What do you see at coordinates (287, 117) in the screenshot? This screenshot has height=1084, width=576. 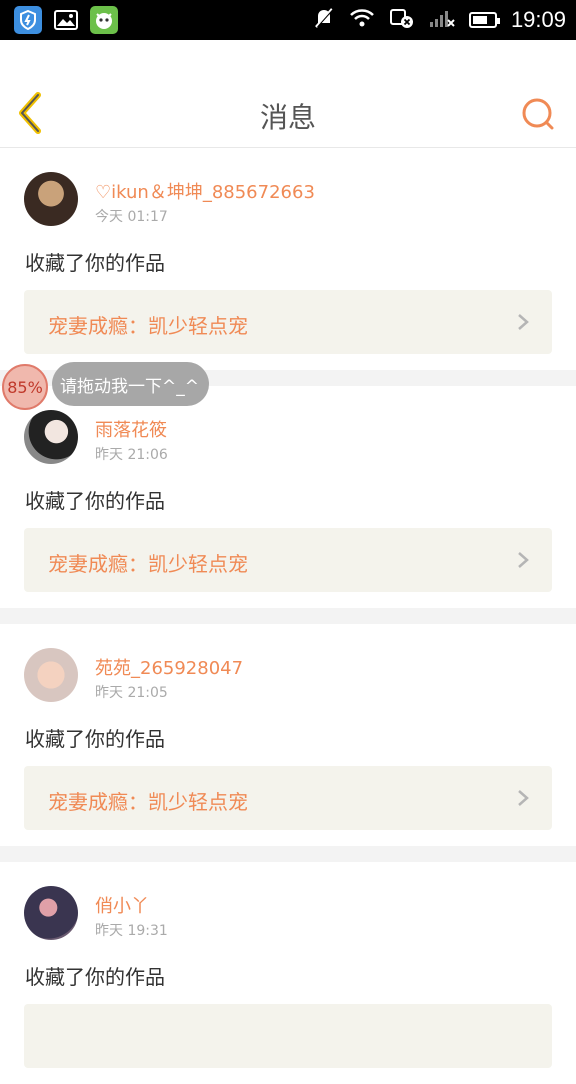 I see `page-title: 消息` at bounding box center [287, 117].